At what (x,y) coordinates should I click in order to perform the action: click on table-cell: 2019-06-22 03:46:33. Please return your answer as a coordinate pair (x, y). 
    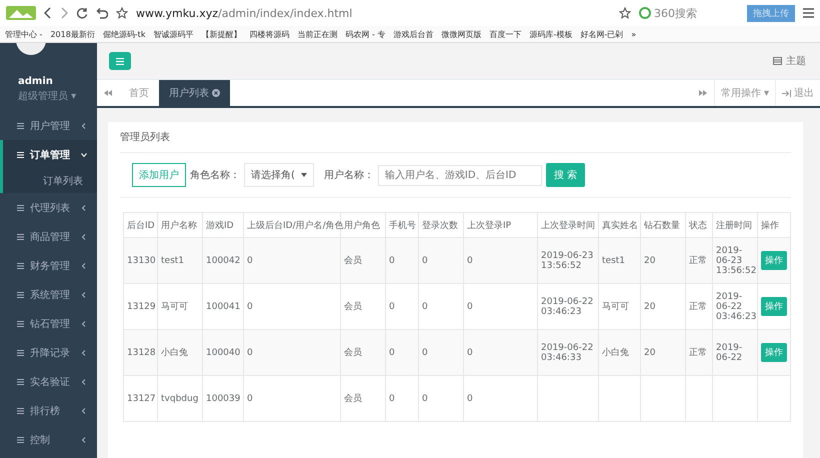
    Looking at the image, I should click on (567, 352).